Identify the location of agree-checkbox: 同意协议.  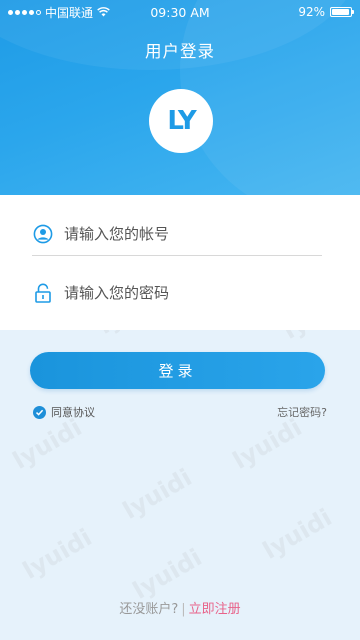
(64, 412).